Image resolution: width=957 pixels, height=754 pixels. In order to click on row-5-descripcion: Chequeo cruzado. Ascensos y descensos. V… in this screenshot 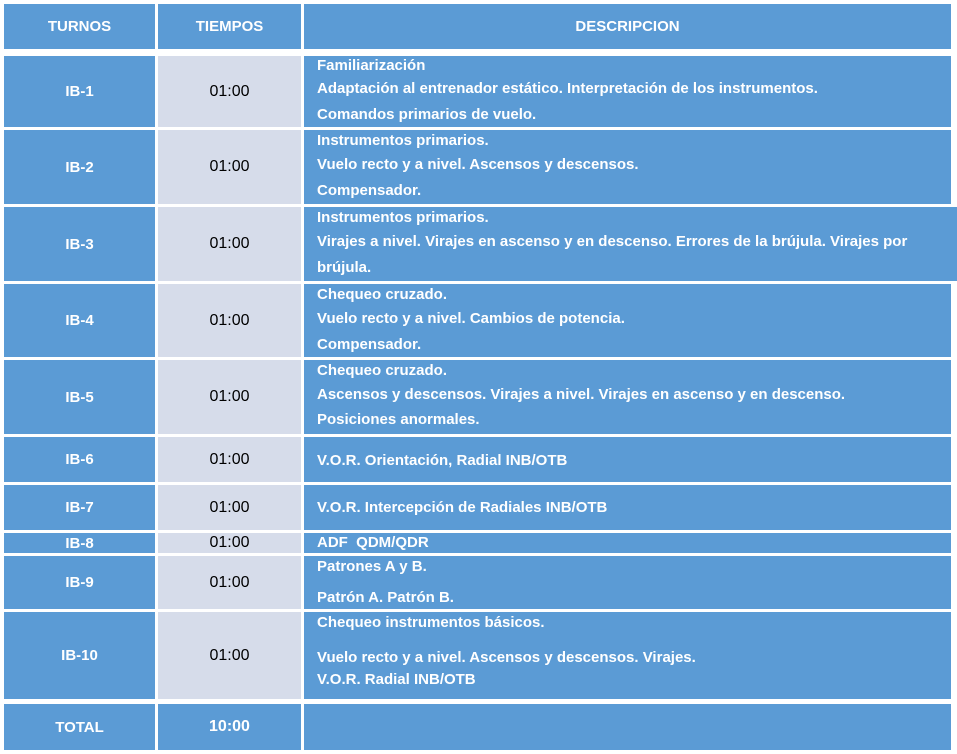, I will do `click(627, 397)`.